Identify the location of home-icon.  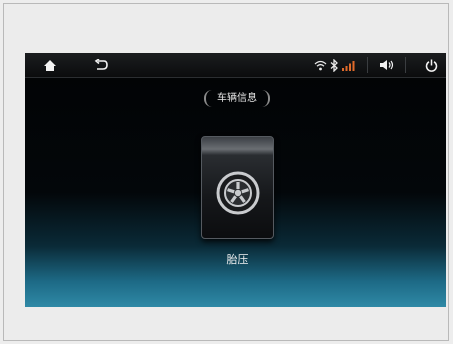
(50, 65).